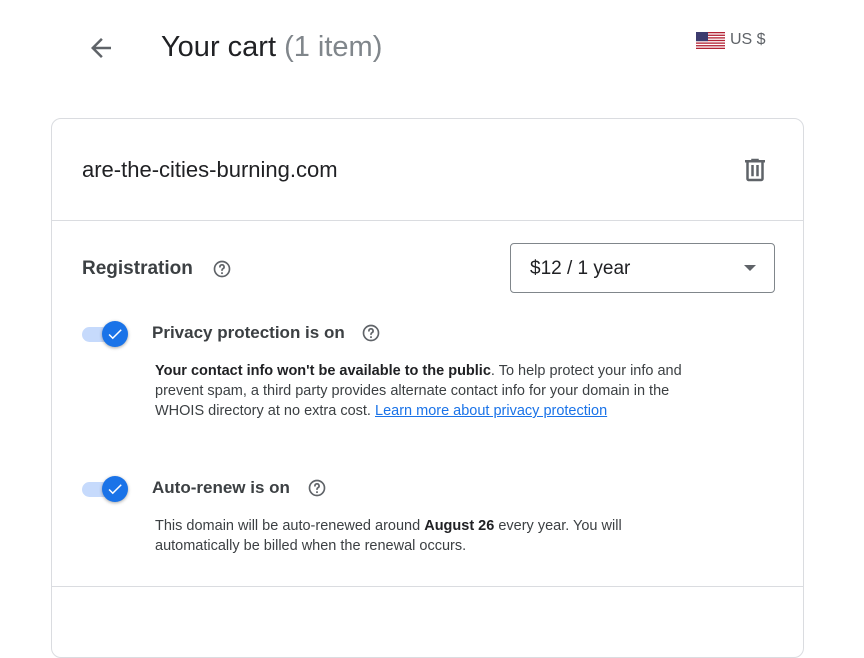 The width and height of the screenshot is (864, 658). I want to click on back-button, so click(101, 48).